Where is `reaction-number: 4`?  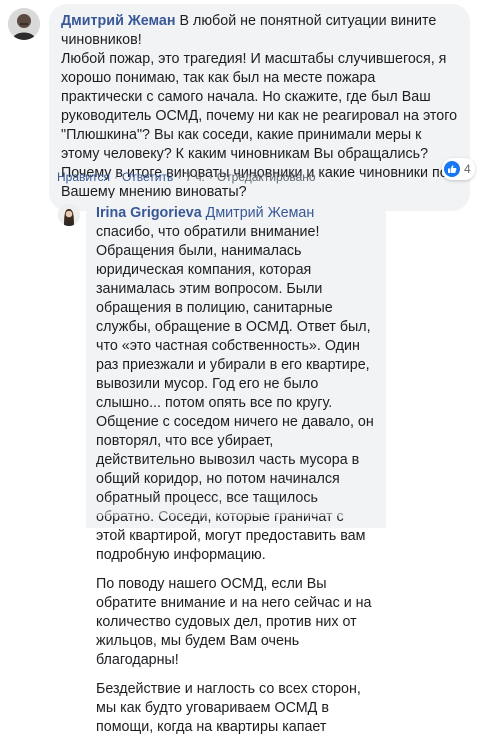 reaction-number: 4 is located at coordinates (467, 169).